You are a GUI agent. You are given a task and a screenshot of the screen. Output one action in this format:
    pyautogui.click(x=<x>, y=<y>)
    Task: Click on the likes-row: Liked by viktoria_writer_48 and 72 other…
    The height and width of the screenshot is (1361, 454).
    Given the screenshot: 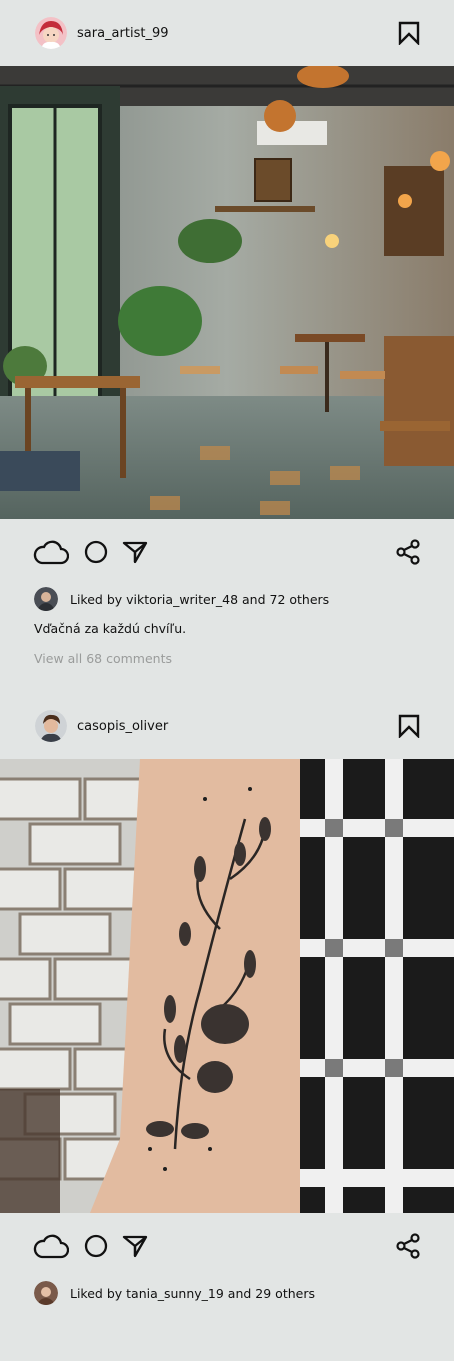 What is the action you would take?
    pyautogui.click(x=244, y=599)
    